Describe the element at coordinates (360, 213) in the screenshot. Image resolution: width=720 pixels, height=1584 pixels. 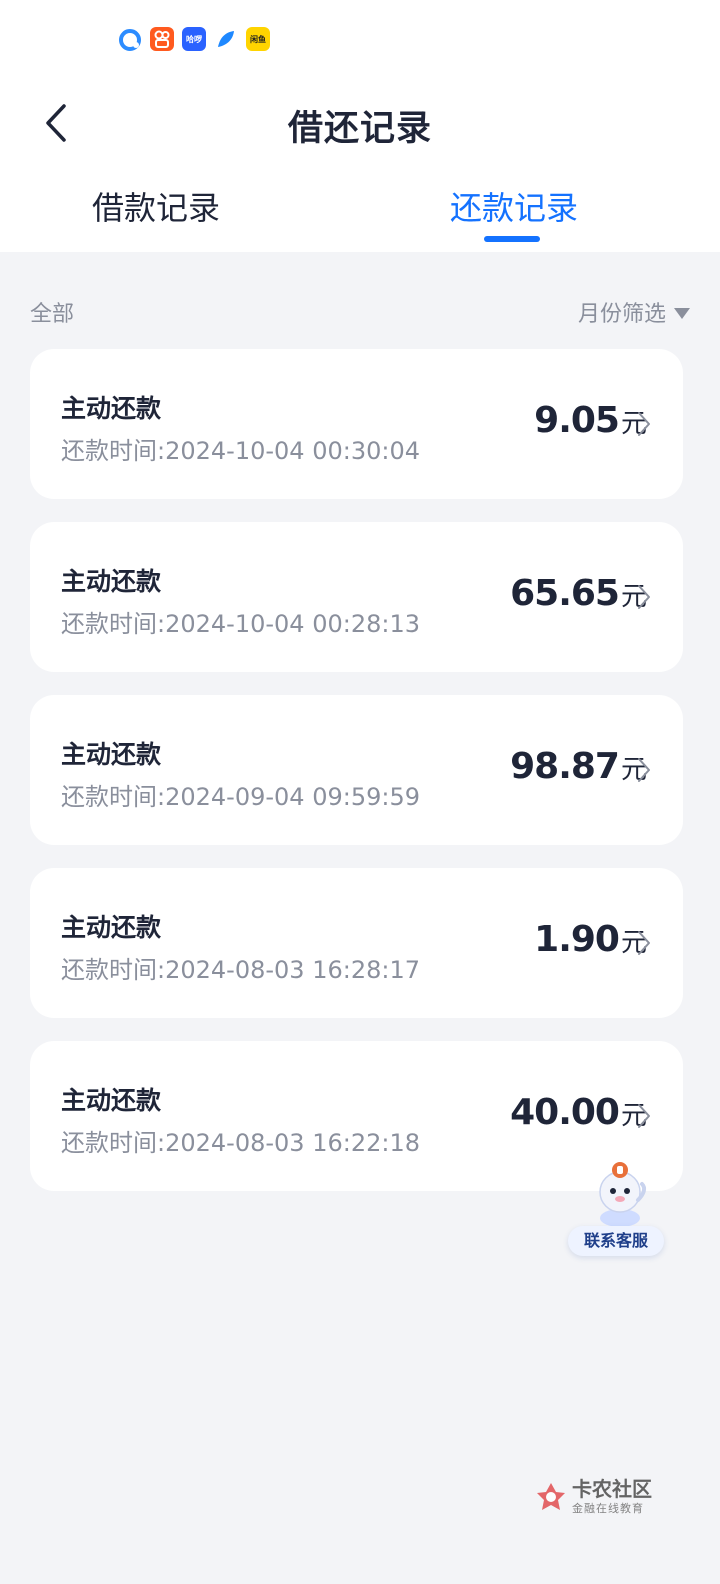
I see `tab-bar: 借款记录 还款记录` at that location.